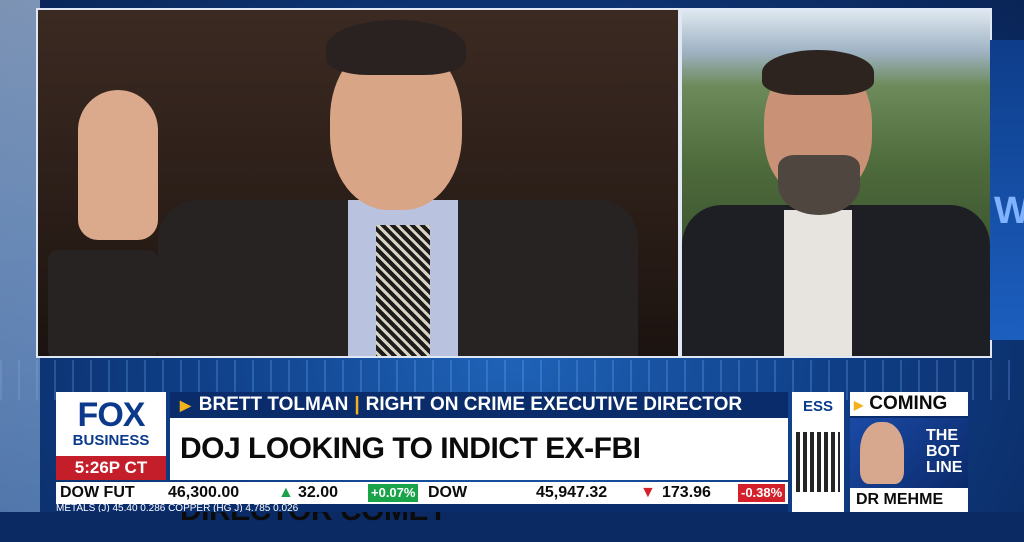 Image resolution: width=1024 pixels, height=542 pixels. Describe the element at coordinates (318, 492) in the screenshot. I see `ticker-change: 32.00` at that location.